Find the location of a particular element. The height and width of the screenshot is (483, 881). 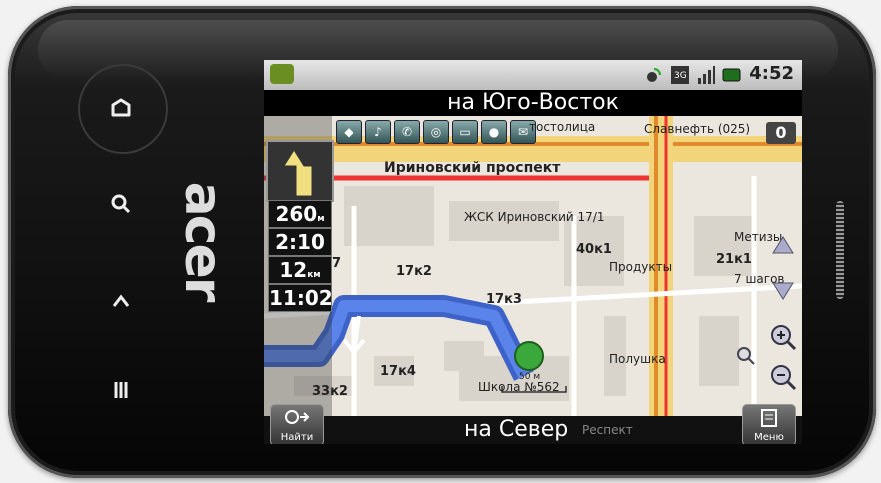

map-label: 17к4 is located at coordinates (398, 371).